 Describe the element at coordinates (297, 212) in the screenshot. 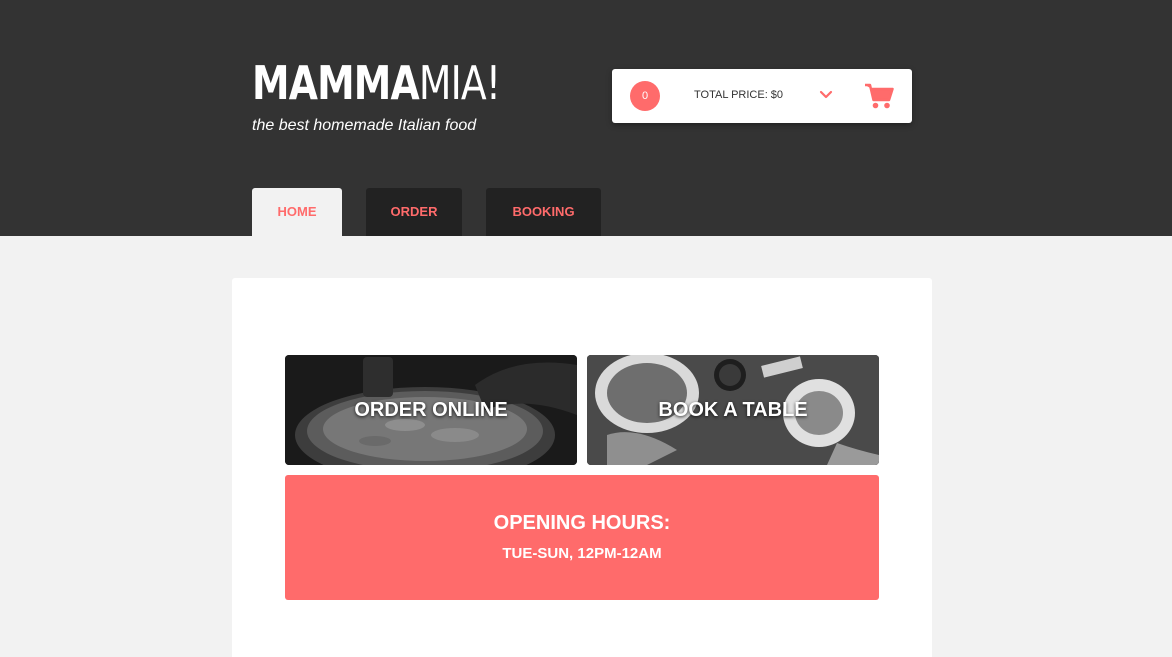

I see `nav-tab-home: HOME` at that location.